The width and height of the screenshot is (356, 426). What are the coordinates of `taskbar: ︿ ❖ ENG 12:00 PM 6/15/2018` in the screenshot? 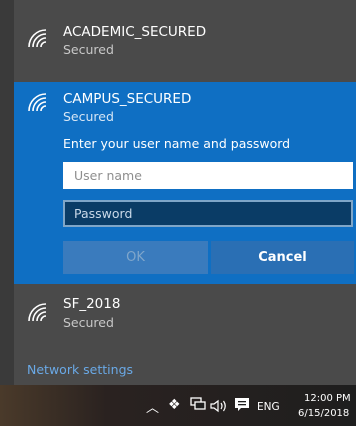 It's located at (178, 405).